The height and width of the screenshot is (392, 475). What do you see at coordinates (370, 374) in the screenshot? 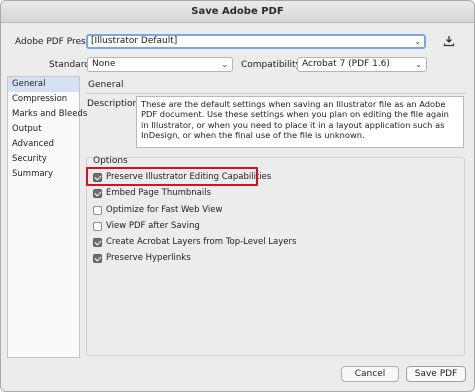
I see `cancel-button: Cancel` at bounding box center [370, 374].